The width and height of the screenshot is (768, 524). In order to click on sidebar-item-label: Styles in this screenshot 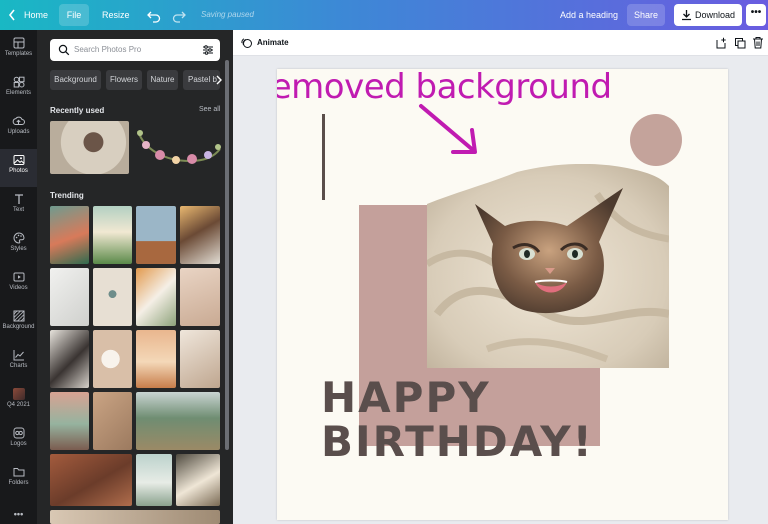, I will do `click(18, 249)`.